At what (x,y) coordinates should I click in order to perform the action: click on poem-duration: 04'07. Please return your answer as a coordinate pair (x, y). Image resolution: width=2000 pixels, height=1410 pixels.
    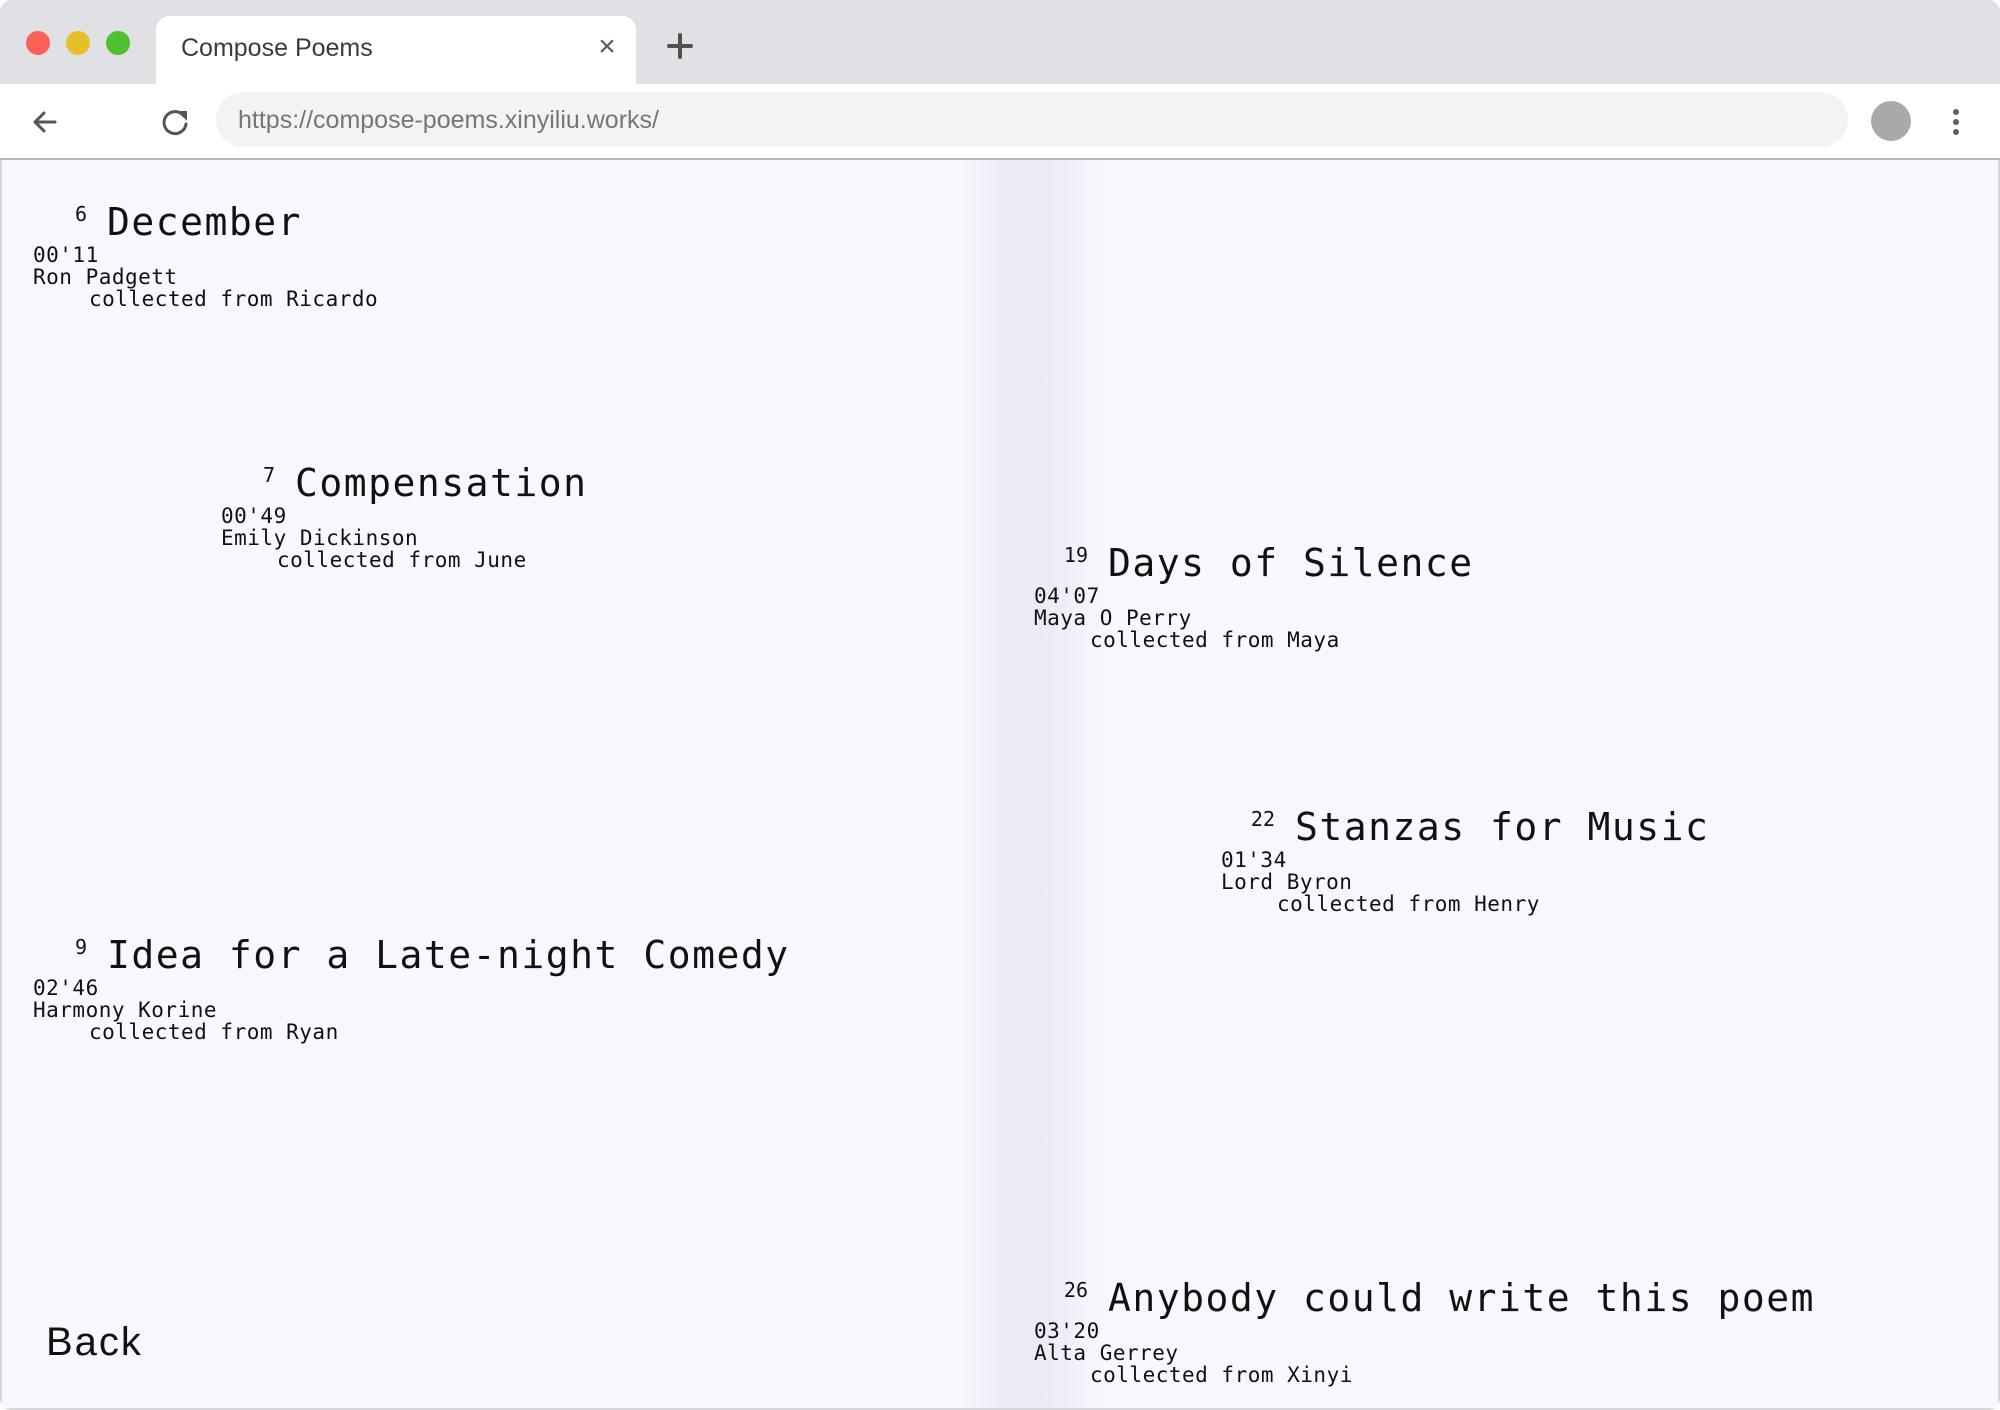
    Looking at the image, I should click on (1067, 596).